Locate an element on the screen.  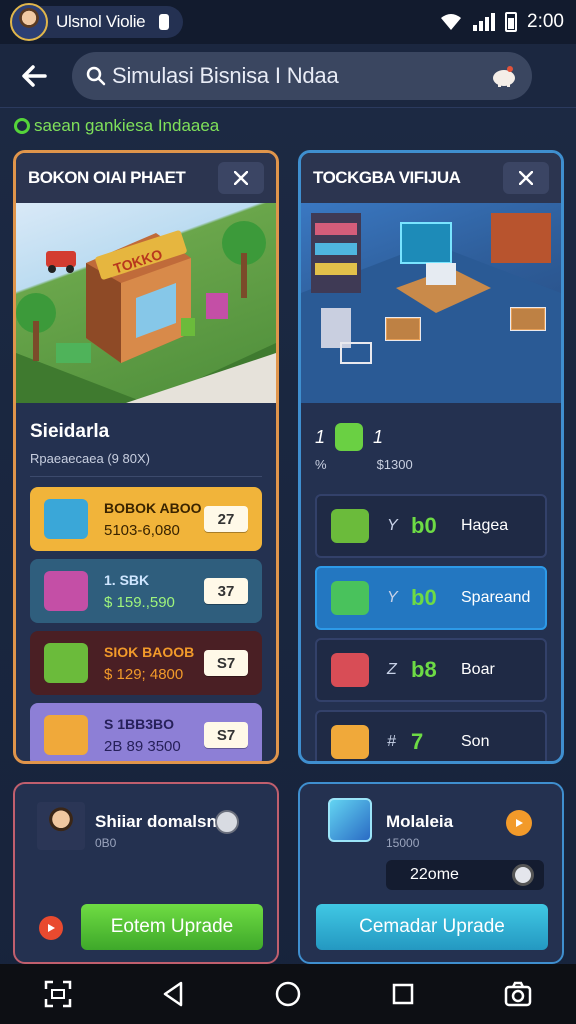
resource-sub-left: % is located at coordinates (321, 464).